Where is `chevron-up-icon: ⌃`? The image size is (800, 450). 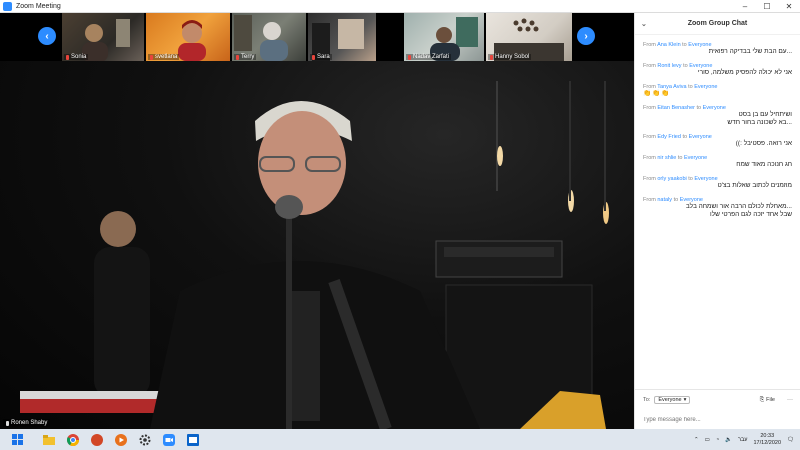
chevron-up-icon: ⌃ is located at coordinates (696, 440).